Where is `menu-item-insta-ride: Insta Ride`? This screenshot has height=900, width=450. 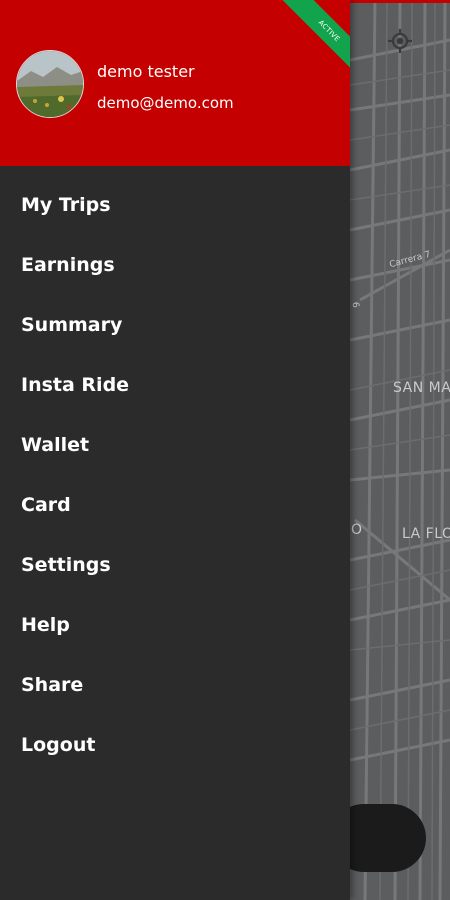
menu-item-insta-ride: Insta Ride is located at coordinates (175, 376).